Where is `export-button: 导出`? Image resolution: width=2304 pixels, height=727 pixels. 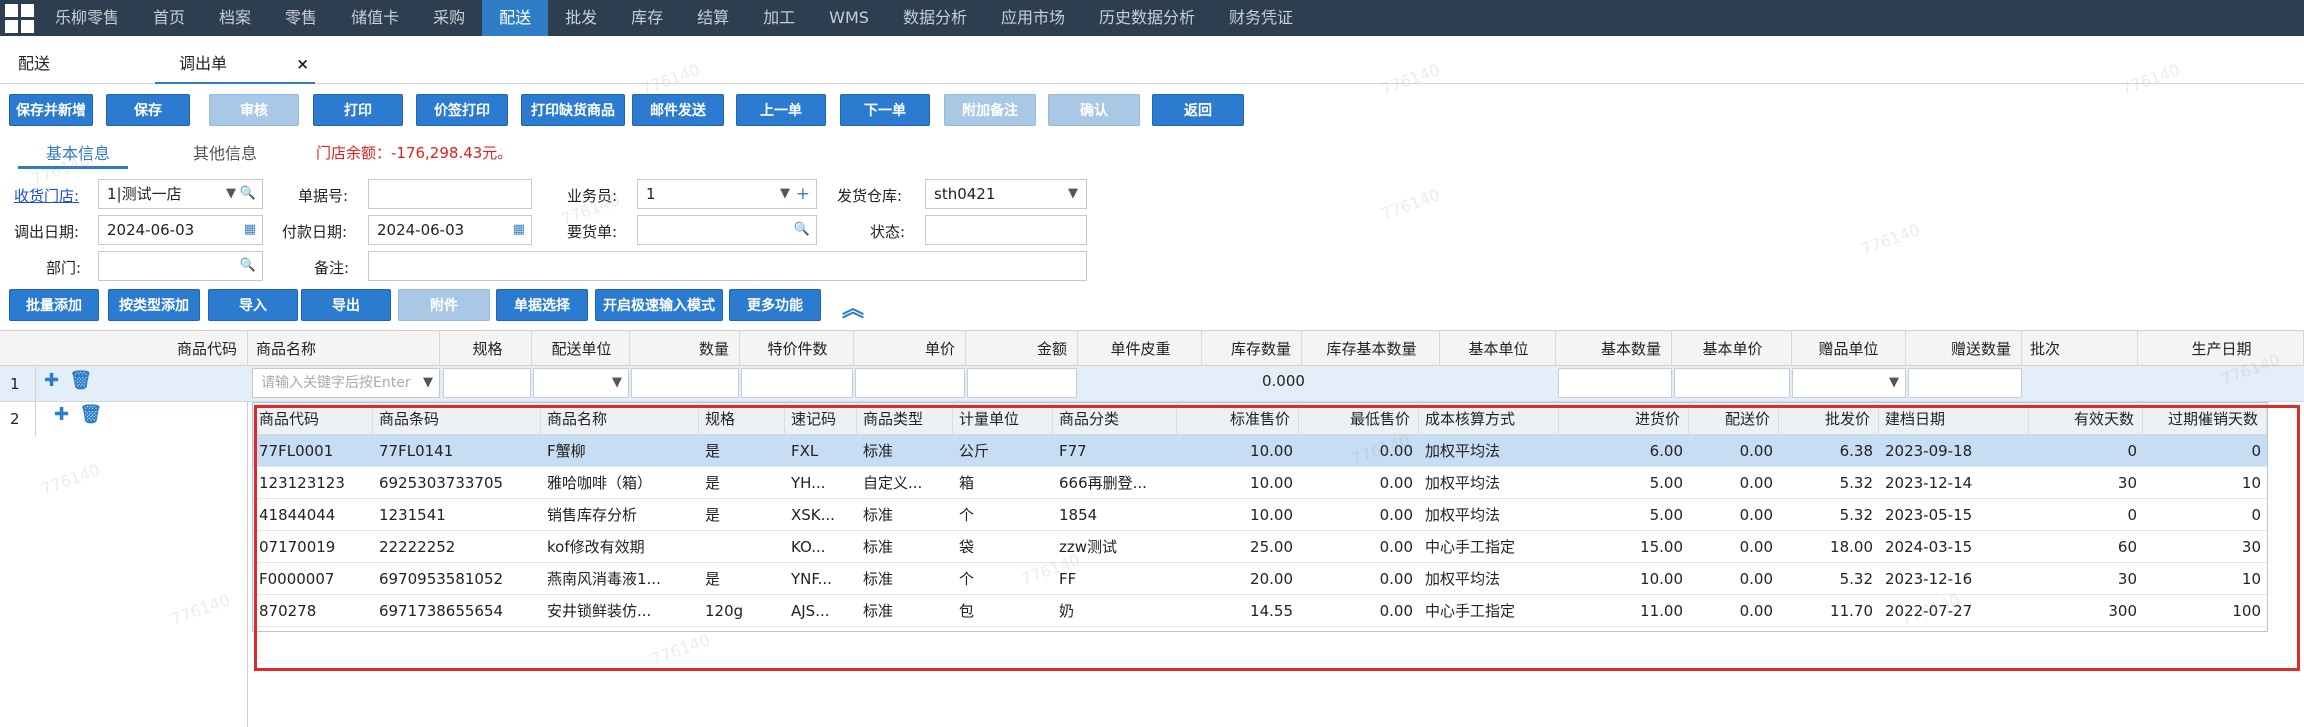
export-button: 导出 is located at coordinates (346, 305).